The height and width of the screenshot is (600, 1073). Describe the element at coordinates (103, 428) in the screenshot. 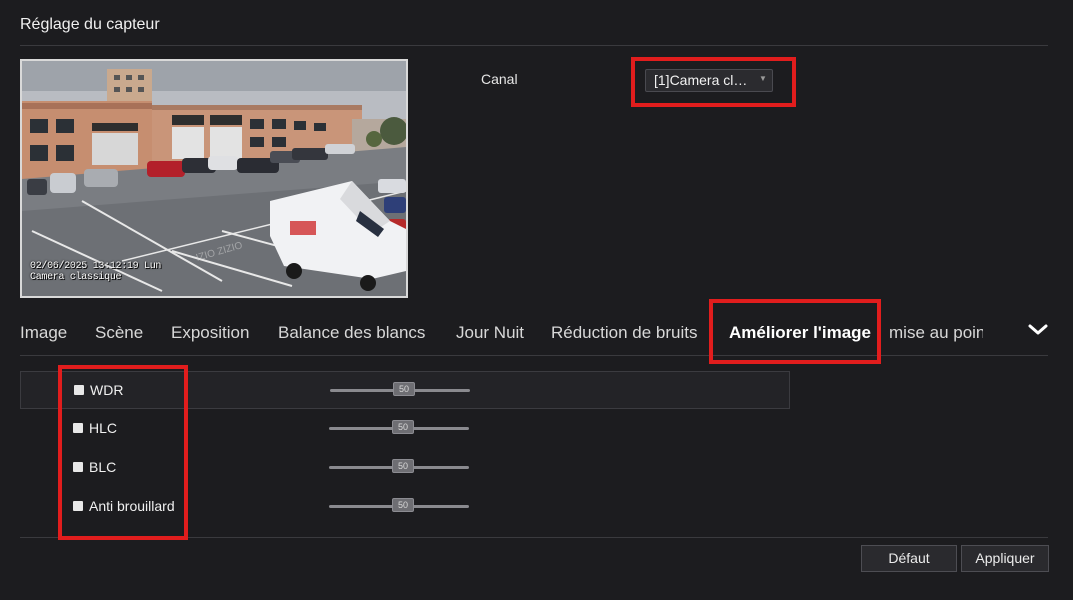

I see `hlc-label: HLC` at that location.